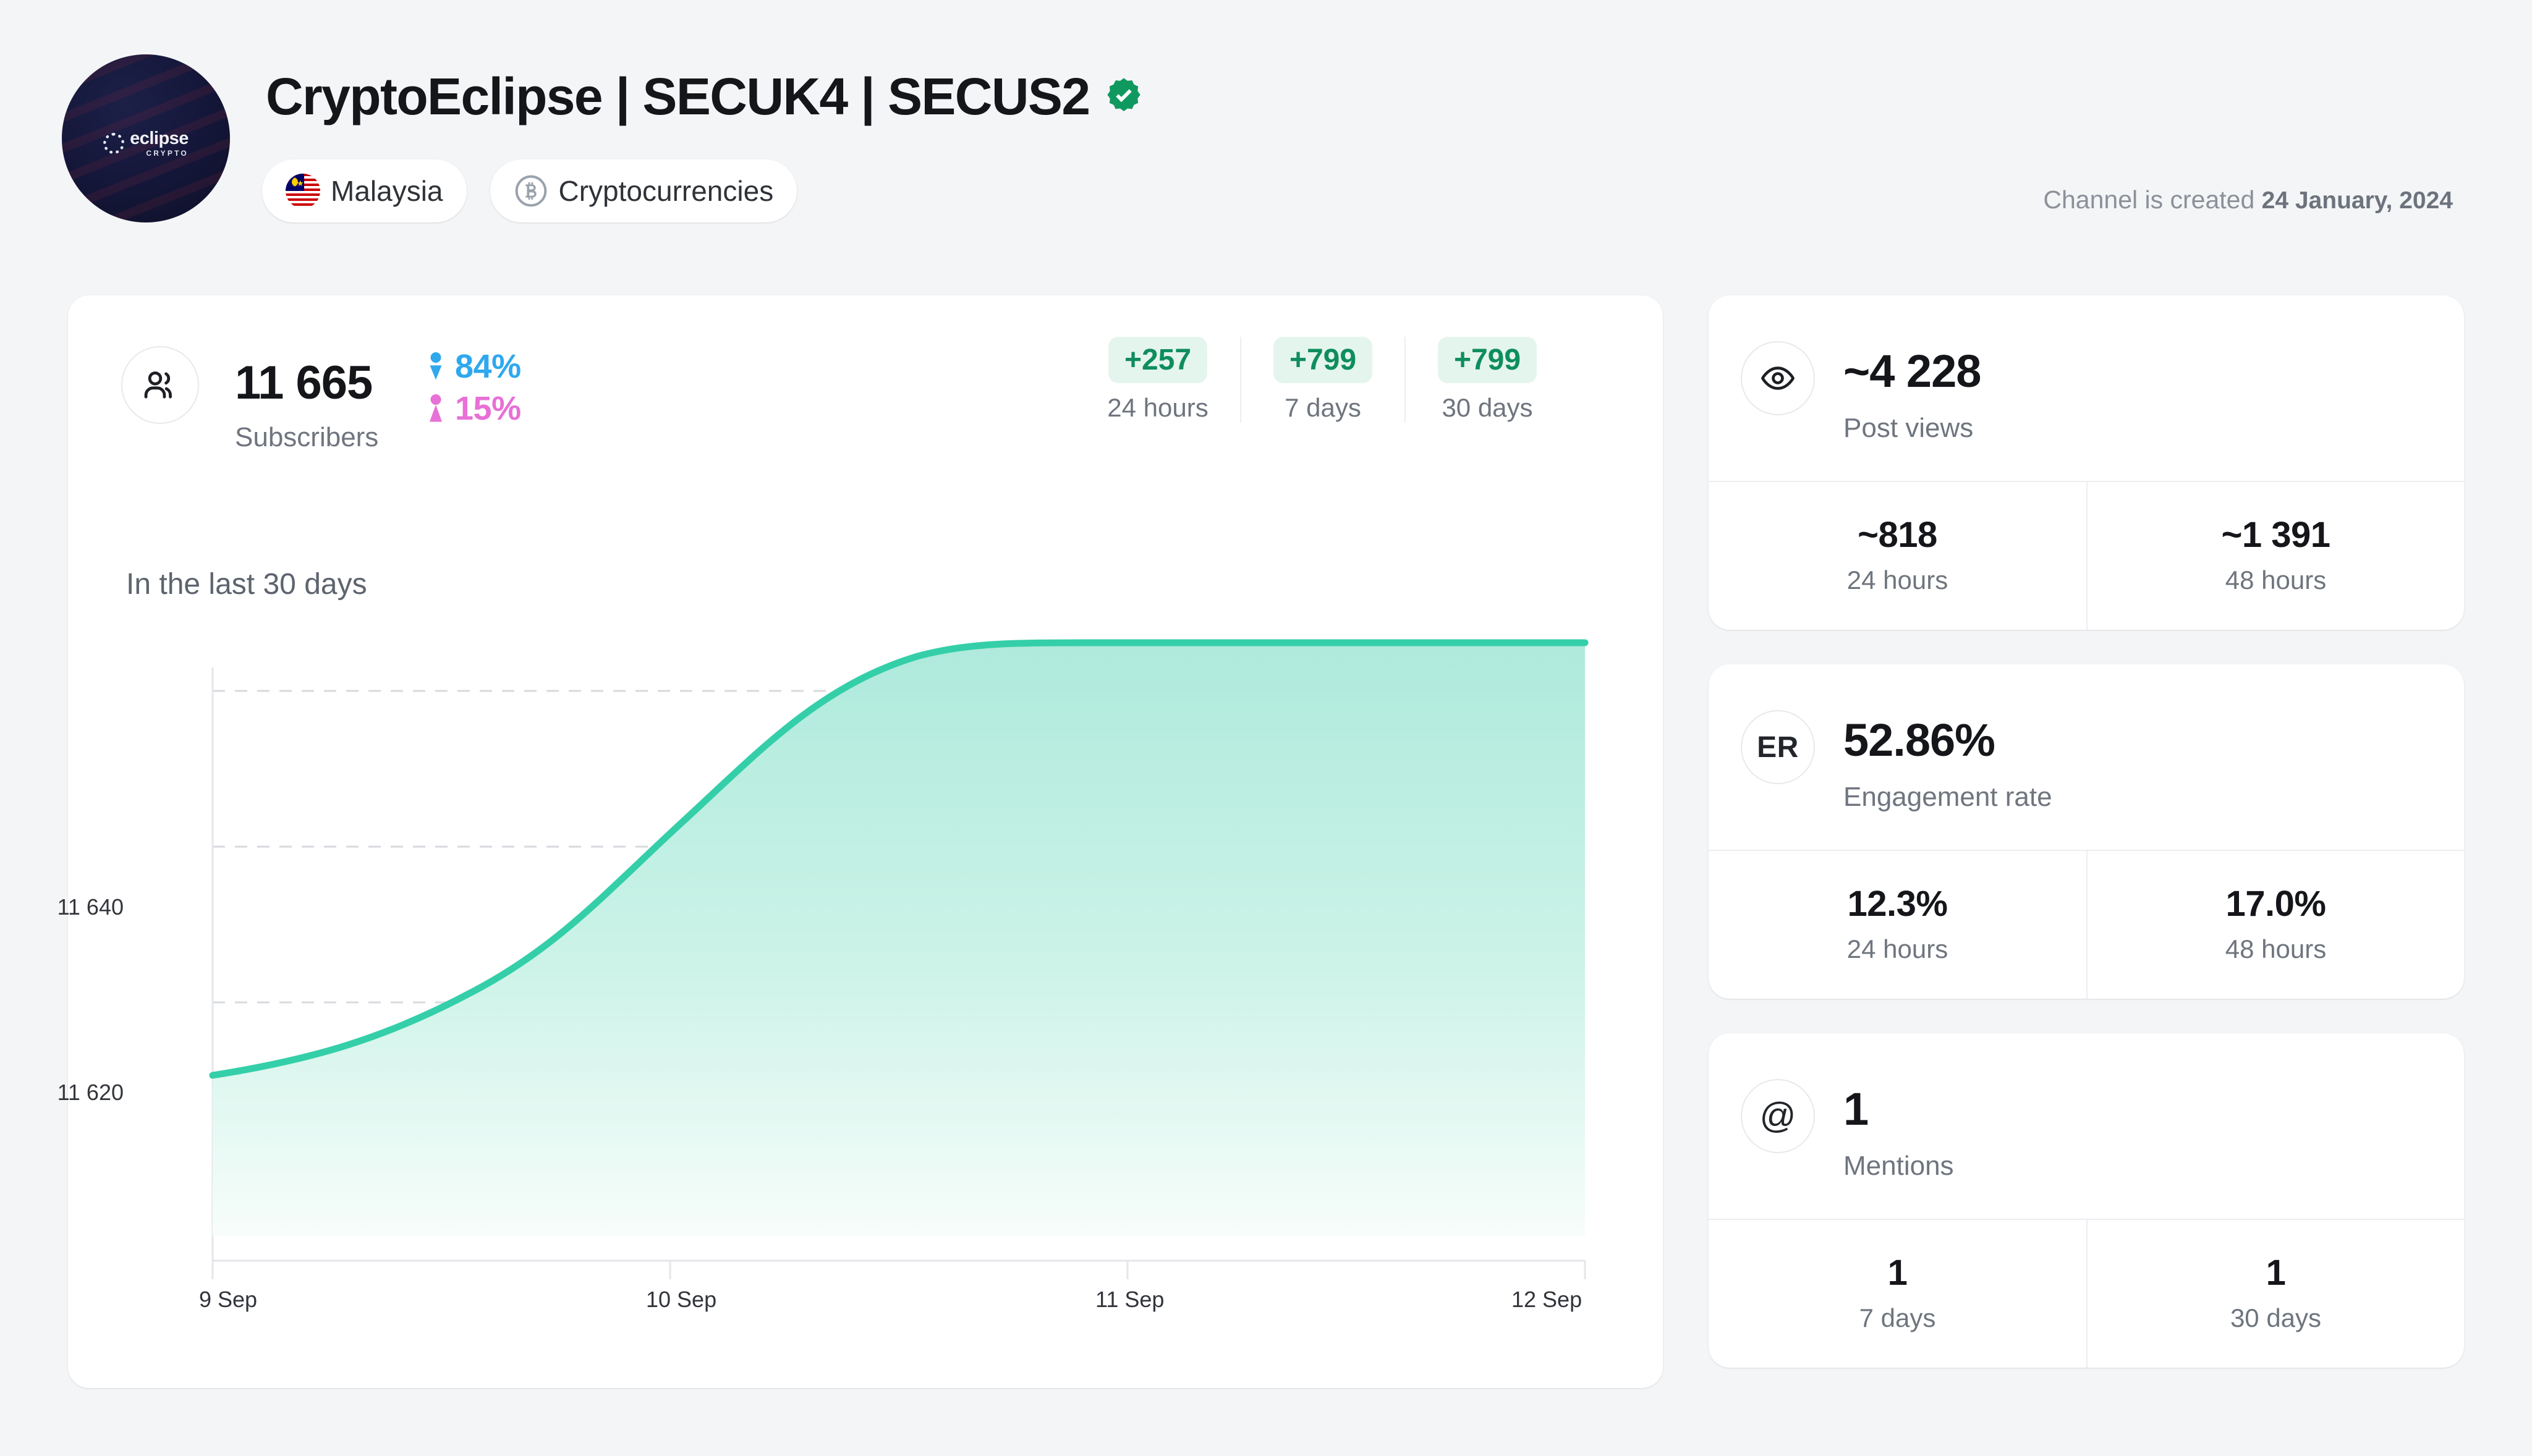 Image resolution: width=2532 pixels, height=1456 pixels. What do you see at coordinates (1124, 94) in the screenshot?
I see `verified-badge-icon` at bounding box center [1124, 94].